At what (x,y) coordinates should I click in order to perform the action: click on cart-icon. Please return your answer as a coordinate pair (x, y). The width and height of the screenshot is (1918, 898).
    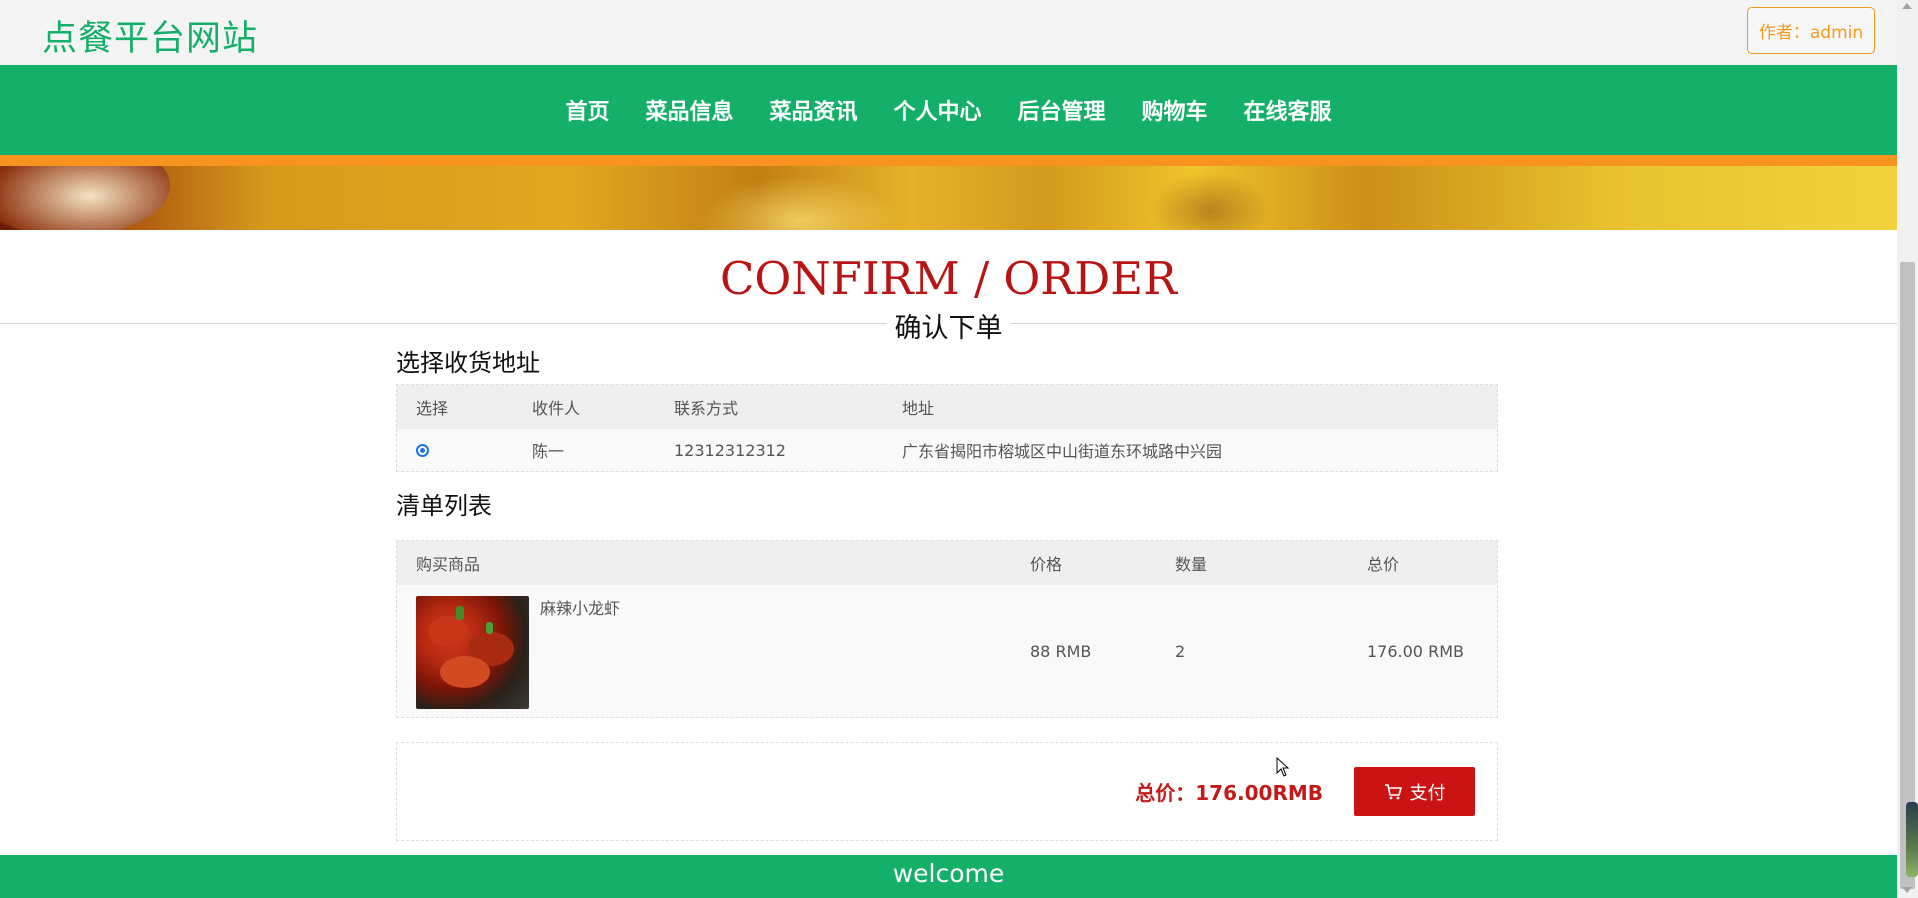
    Looking at the image, I should click on (1393, 791).